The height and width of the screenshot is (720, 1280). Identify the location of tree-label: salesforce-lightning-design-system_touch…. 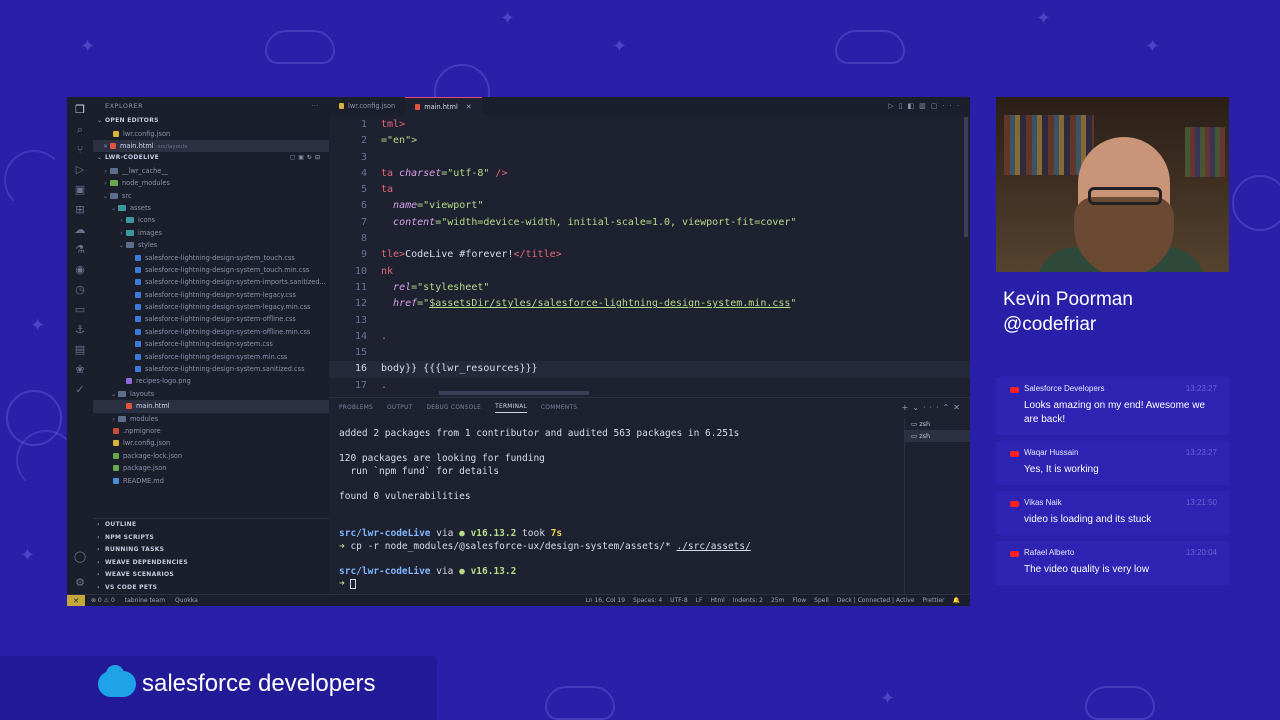
(220, 257).